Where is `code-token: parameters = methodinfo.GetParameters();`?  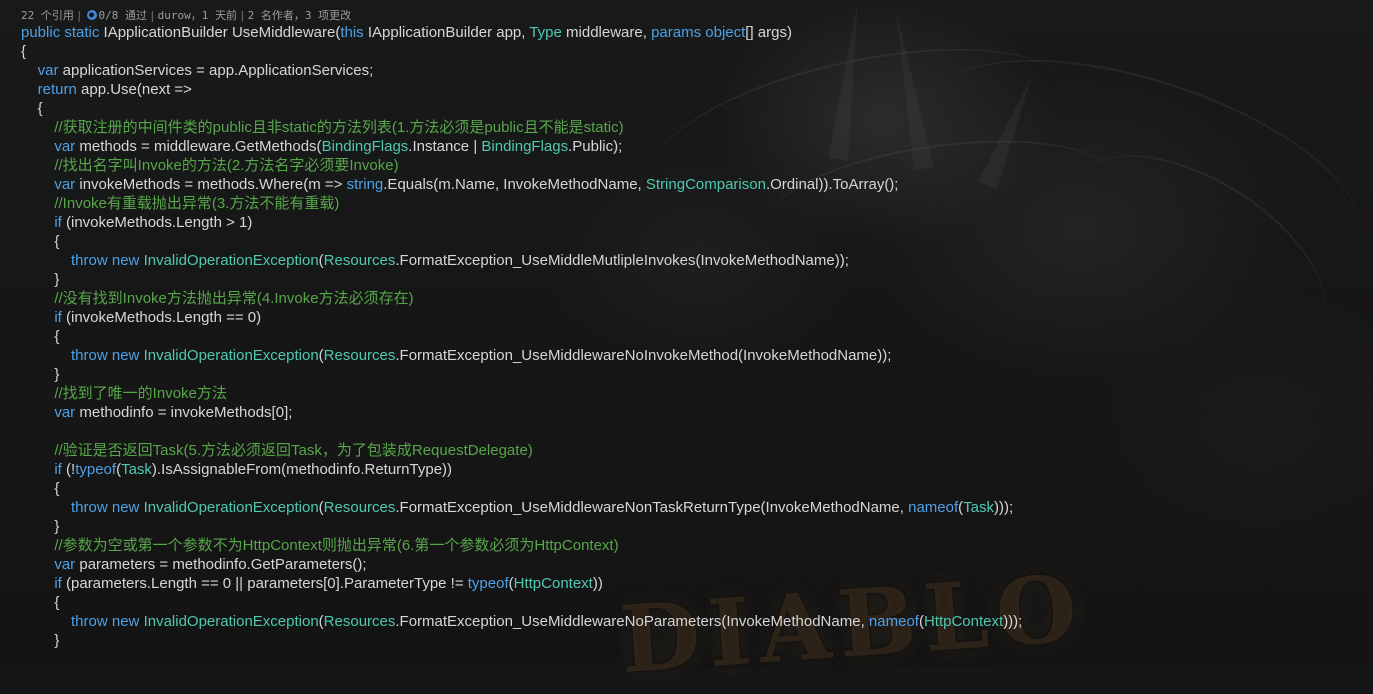 code-token: parameters = methodinfo.GetParameters(); is located at coordinates (221, 564).